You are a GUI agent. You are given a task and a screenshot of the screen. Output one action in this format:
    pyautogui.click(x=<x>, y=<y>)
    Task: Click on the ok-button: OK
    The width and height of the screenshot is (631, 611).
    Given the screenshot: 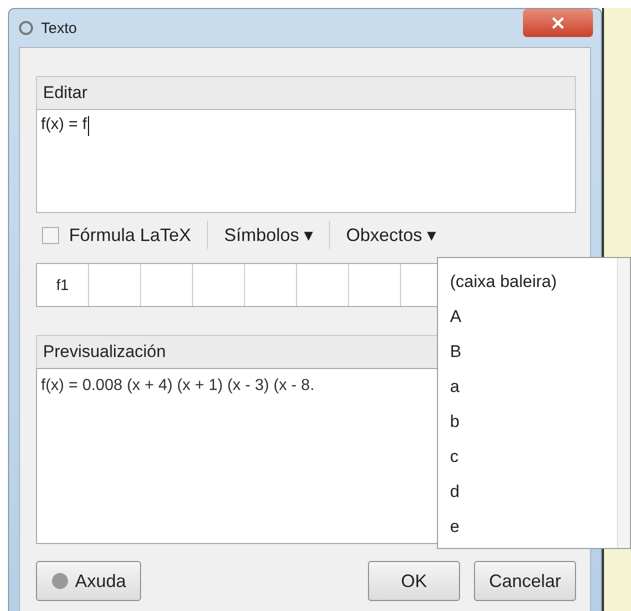 What is the action you would take?
    pyautogui.click(x=414, y=581)
    